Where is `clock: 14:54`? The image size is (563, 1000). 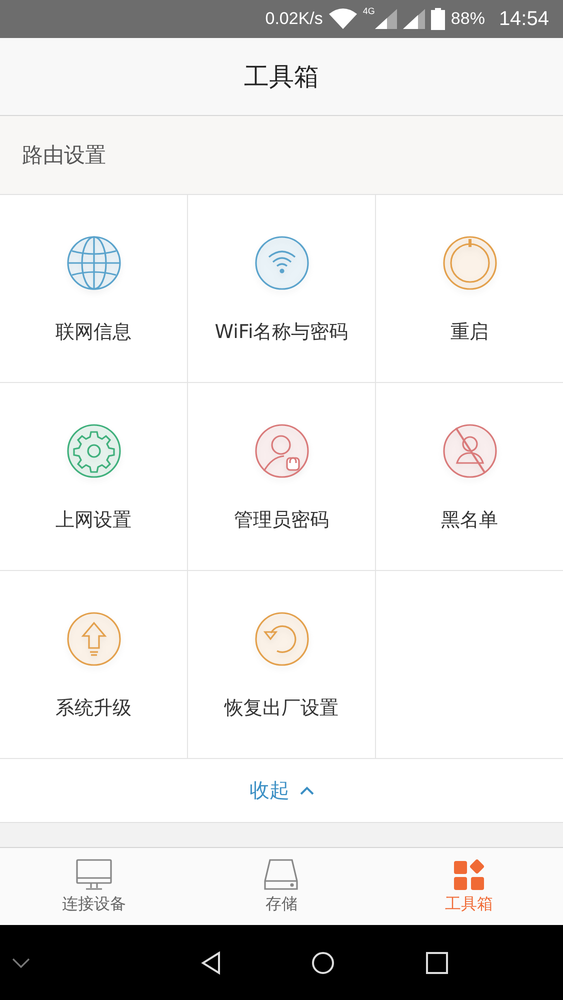
clock: 14:54 is located at coordinates (523, 19).